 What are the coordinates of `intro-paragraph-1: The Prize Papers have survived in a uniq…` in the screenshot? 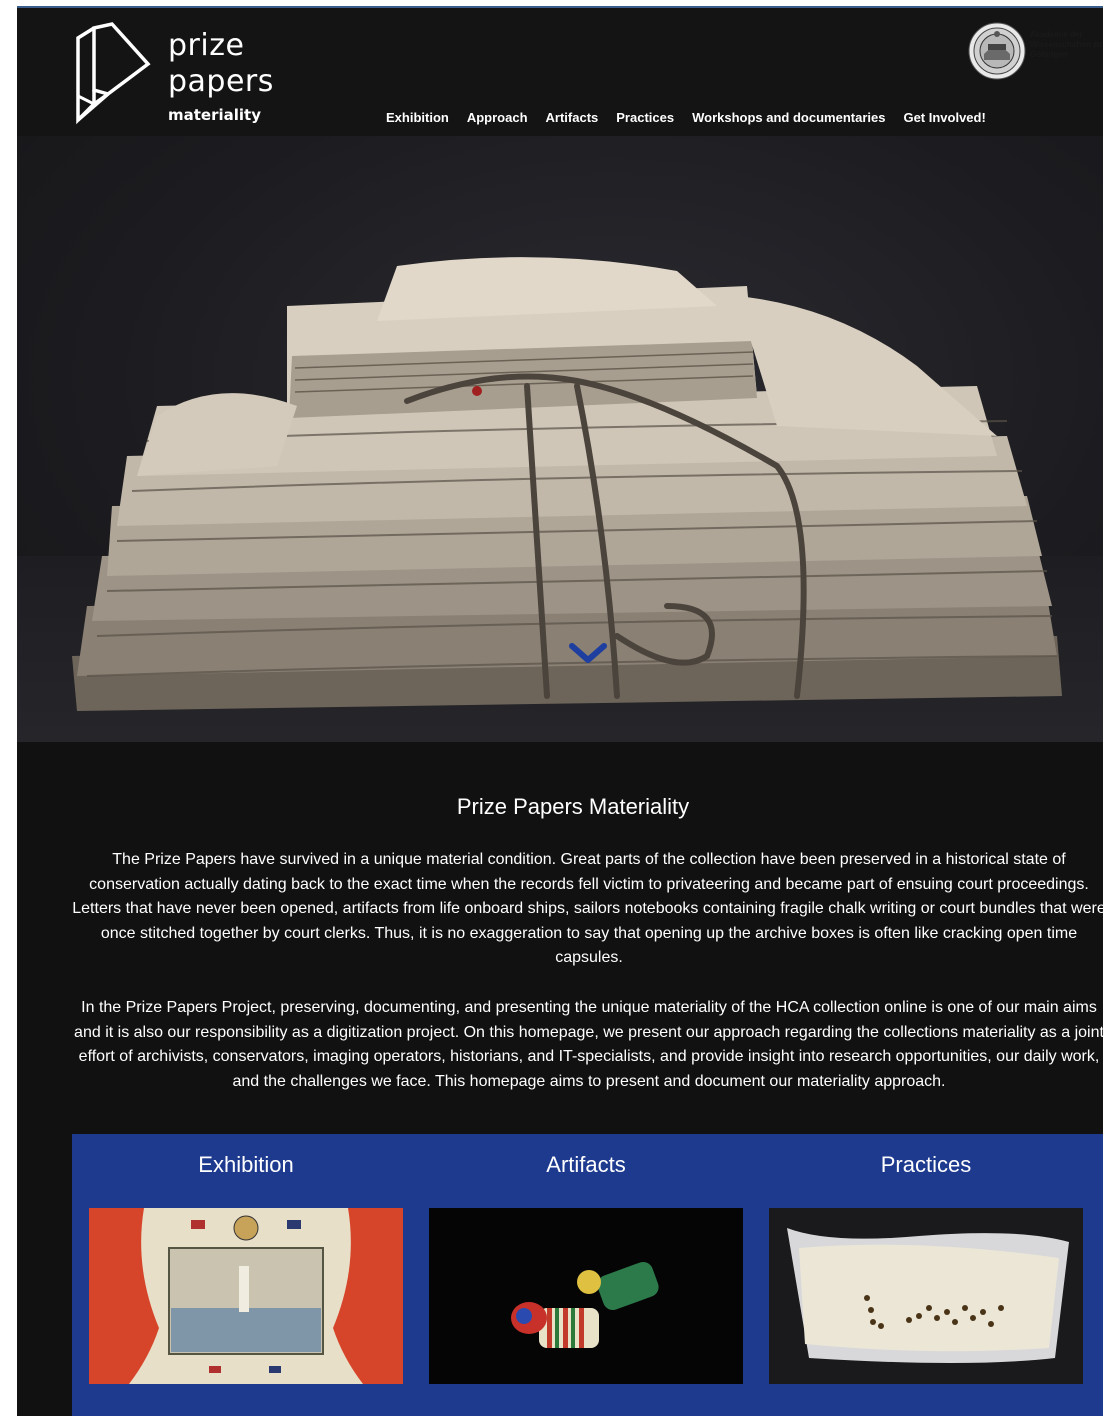 It's located at (587, 909).